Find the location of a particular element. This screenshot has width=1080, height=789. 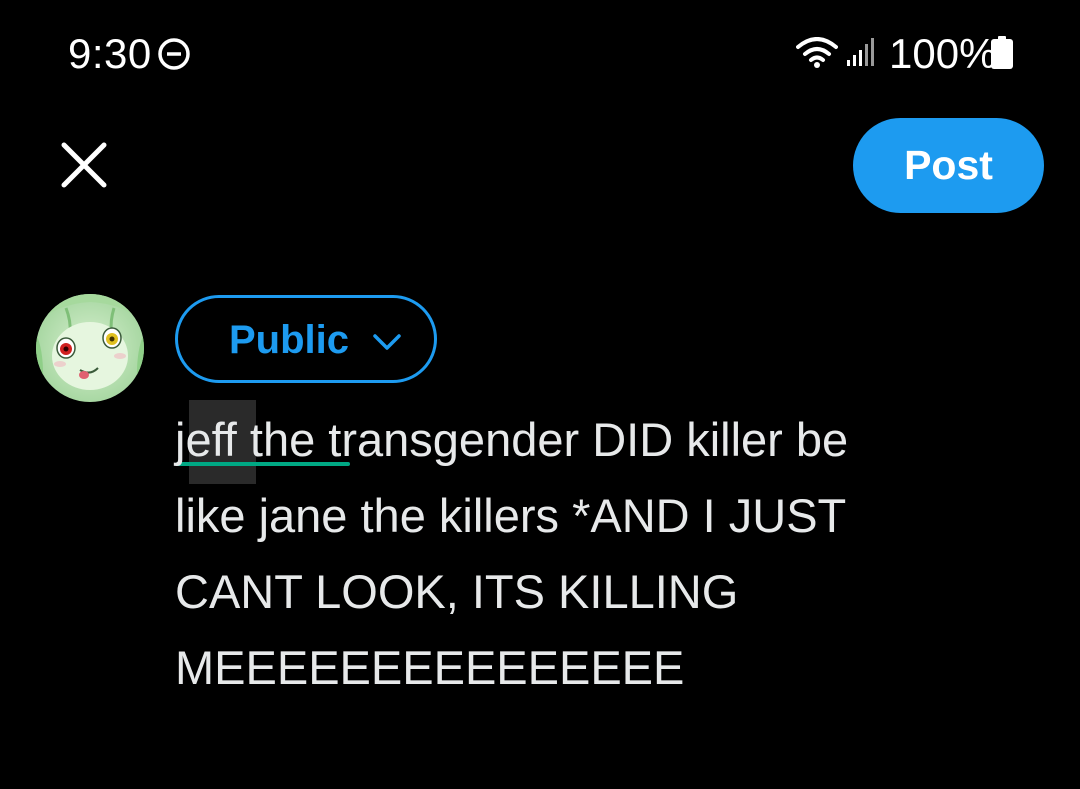

close-icon is located at coordinates (84, 165).